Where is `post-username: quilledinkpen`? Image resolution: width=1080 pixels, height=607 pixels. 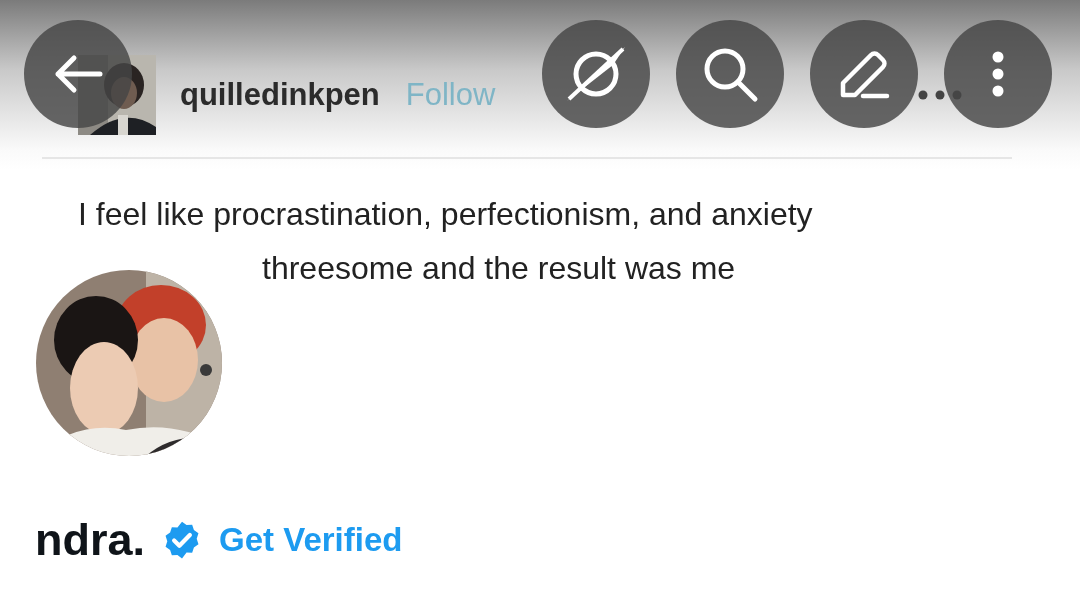 post-username: quilledinkpen is located at coordinates (280, 95).